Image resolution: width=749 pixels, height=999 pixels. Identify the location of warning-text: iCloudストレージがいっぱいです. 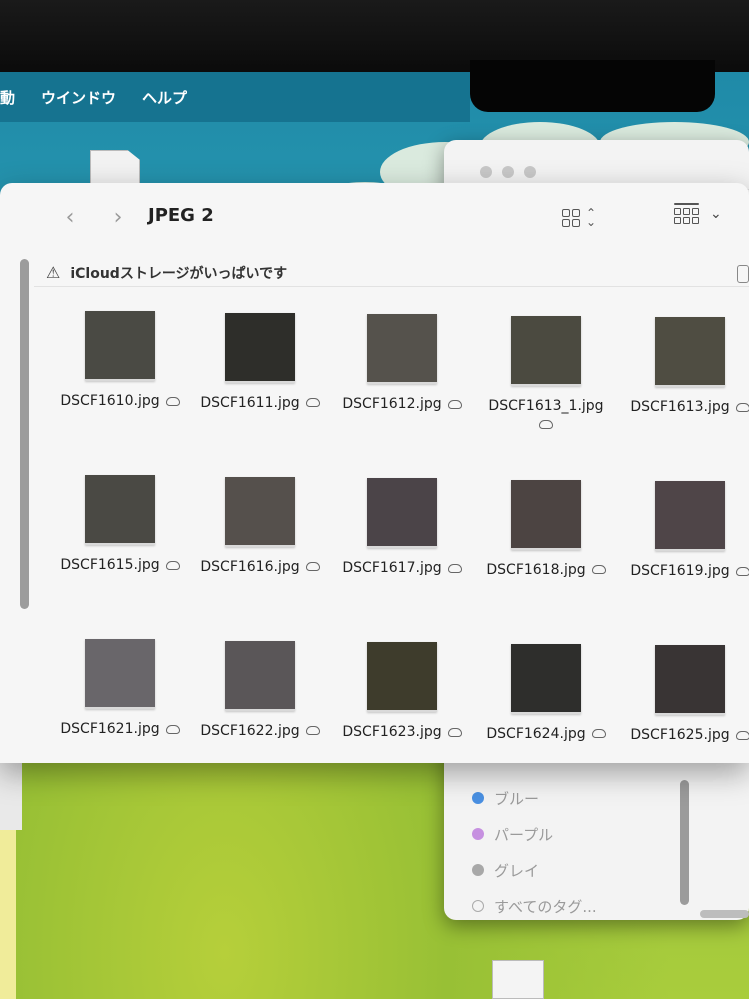
(179, 273).